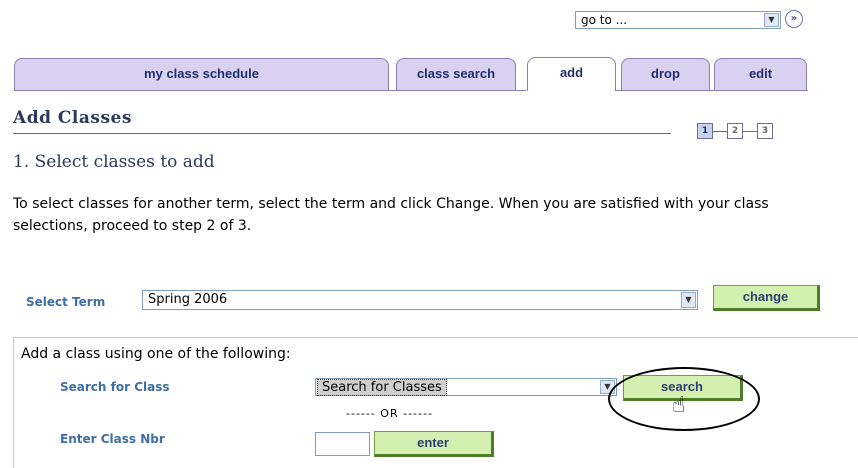 Image resolution: width=858 pixels, height=468 pixels. Describe the element at coordinates (678, 20) in the screenshot. I see `goto-select: go to ... ▼` at that location.